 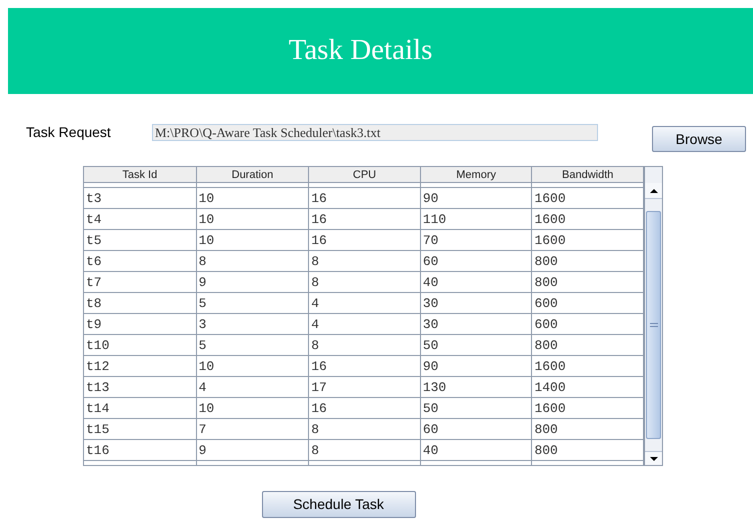 What do you see at coordinates (699, 139) in the screenshot?
I see `browse-button: Browse` at bounding box center [699, 139].